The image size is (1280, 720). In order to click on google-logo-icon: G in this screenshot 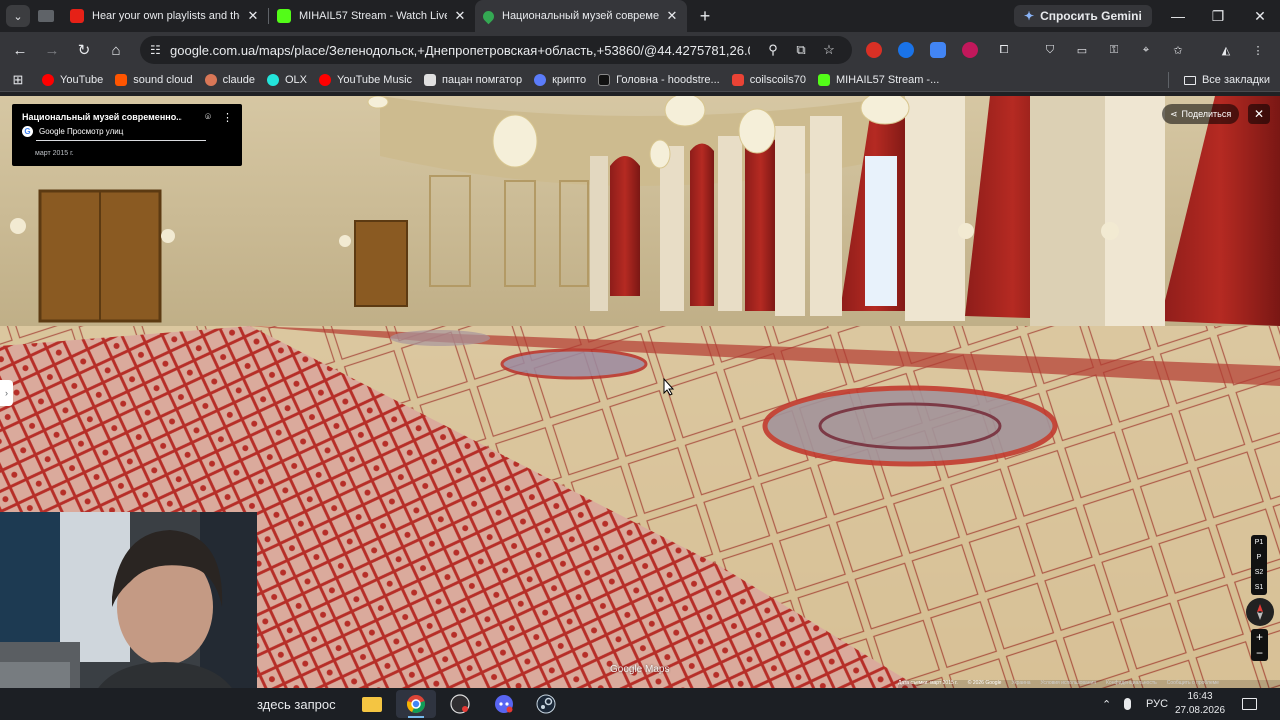, I will do `click(27, 131)`.